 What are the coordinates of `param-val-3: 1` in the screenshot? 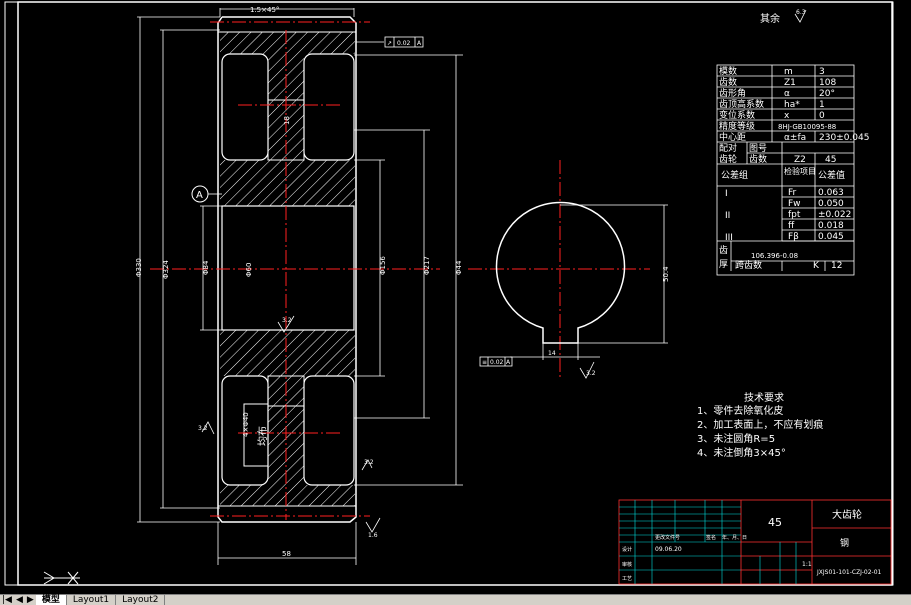 It's located at (822, 105).